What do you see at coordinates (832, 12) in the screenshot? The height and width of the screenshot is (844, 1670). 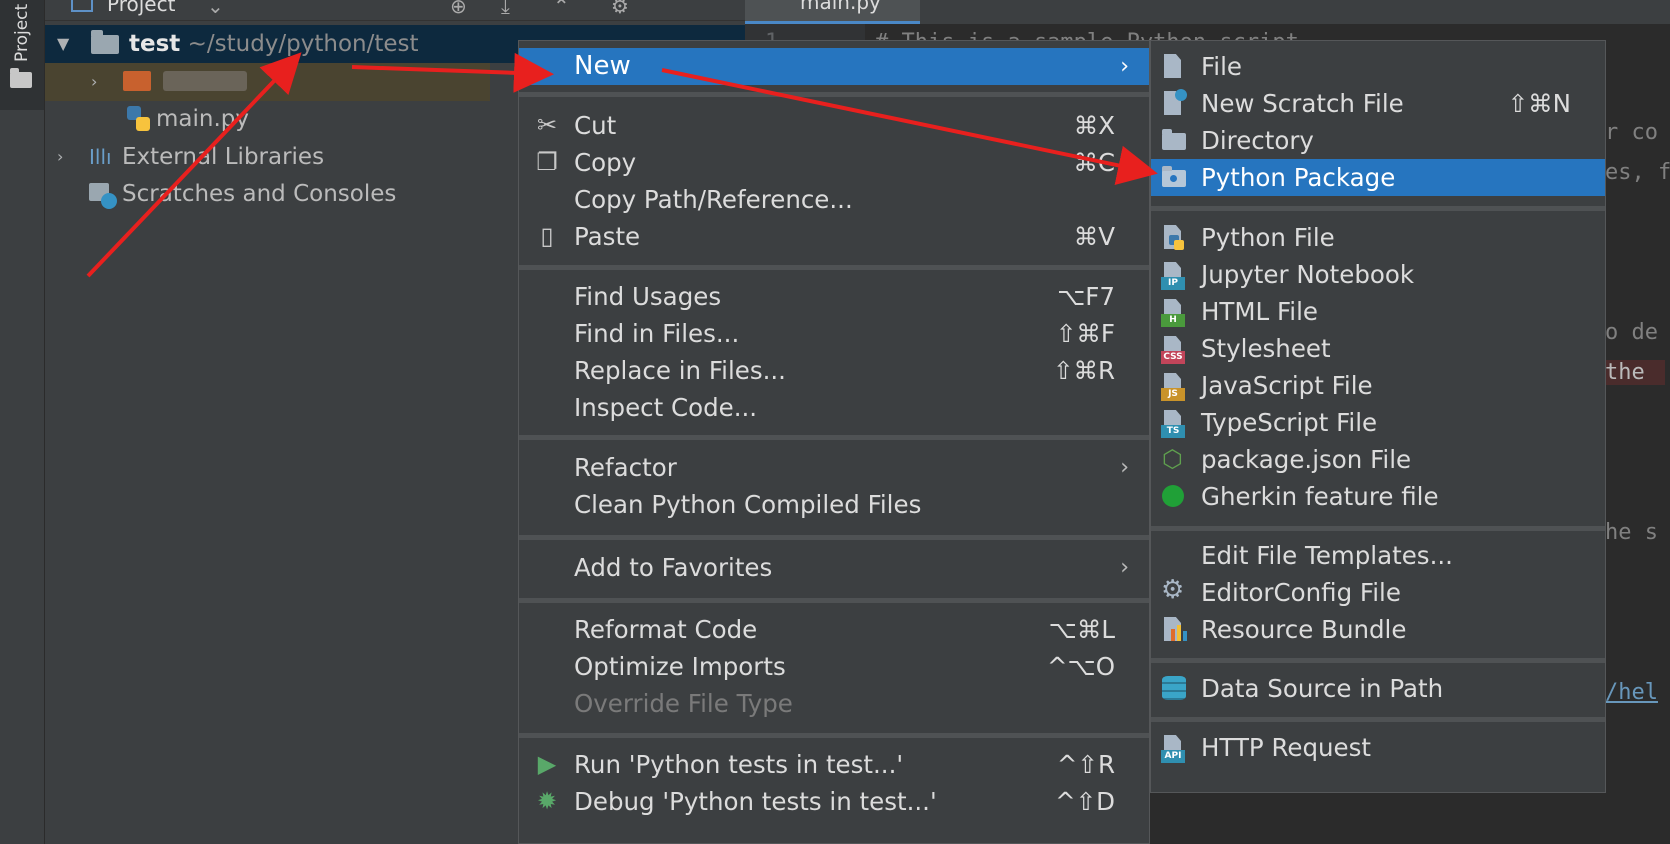 I see `tab-main-py: main.py` at bounding box center [832, 12].